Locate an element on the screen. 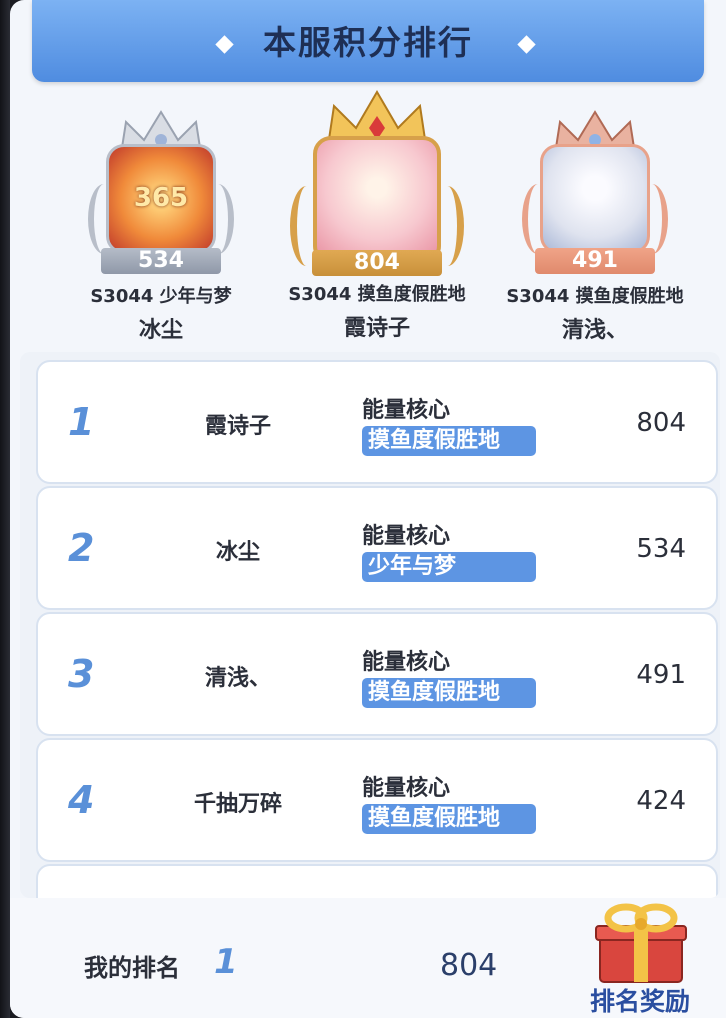  player-name: 千抽万碎 is located at coordinates (237, 804).